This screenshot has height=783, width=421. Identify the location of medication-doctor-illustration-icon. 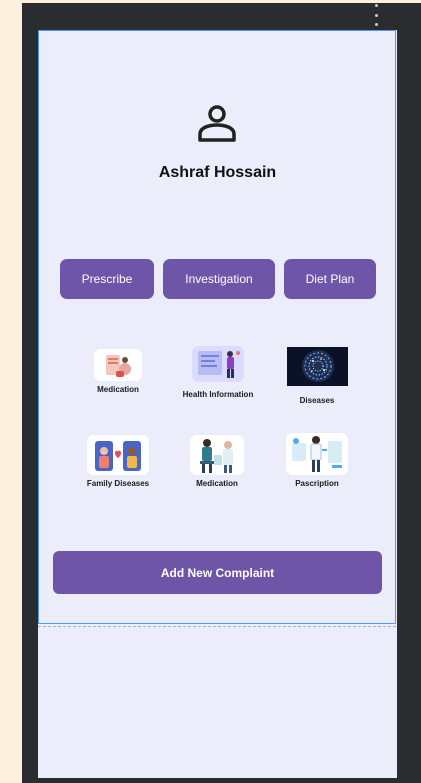
(217, 455).